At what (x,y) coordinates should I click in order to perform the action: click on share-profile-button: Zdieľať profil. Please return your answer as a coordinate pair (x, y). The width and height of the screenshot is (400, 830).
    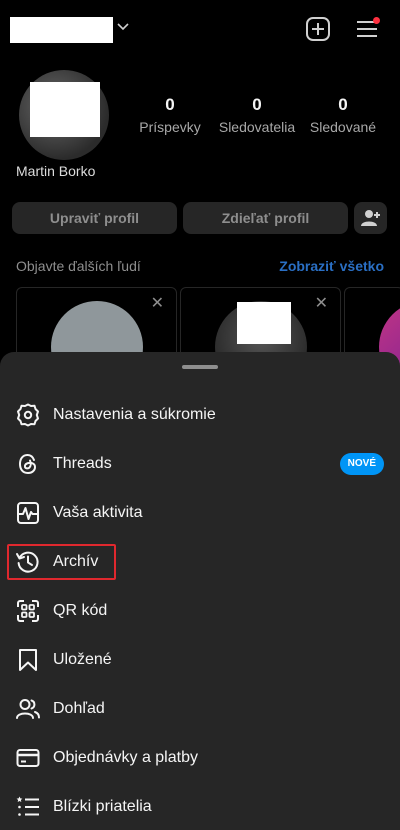
    Looking at the image, I should click on (265, 218).